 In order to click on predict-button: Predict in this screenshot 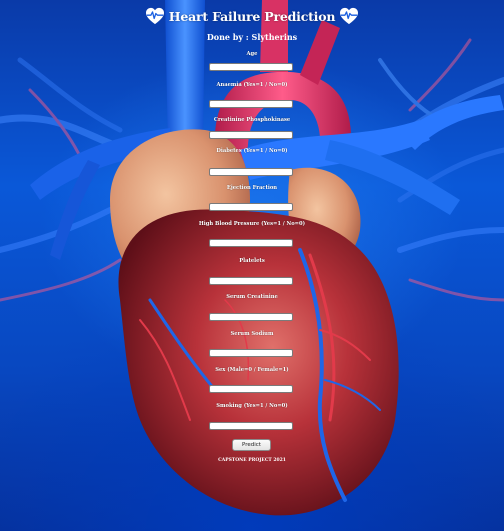, I will do `click(251, 445)`.